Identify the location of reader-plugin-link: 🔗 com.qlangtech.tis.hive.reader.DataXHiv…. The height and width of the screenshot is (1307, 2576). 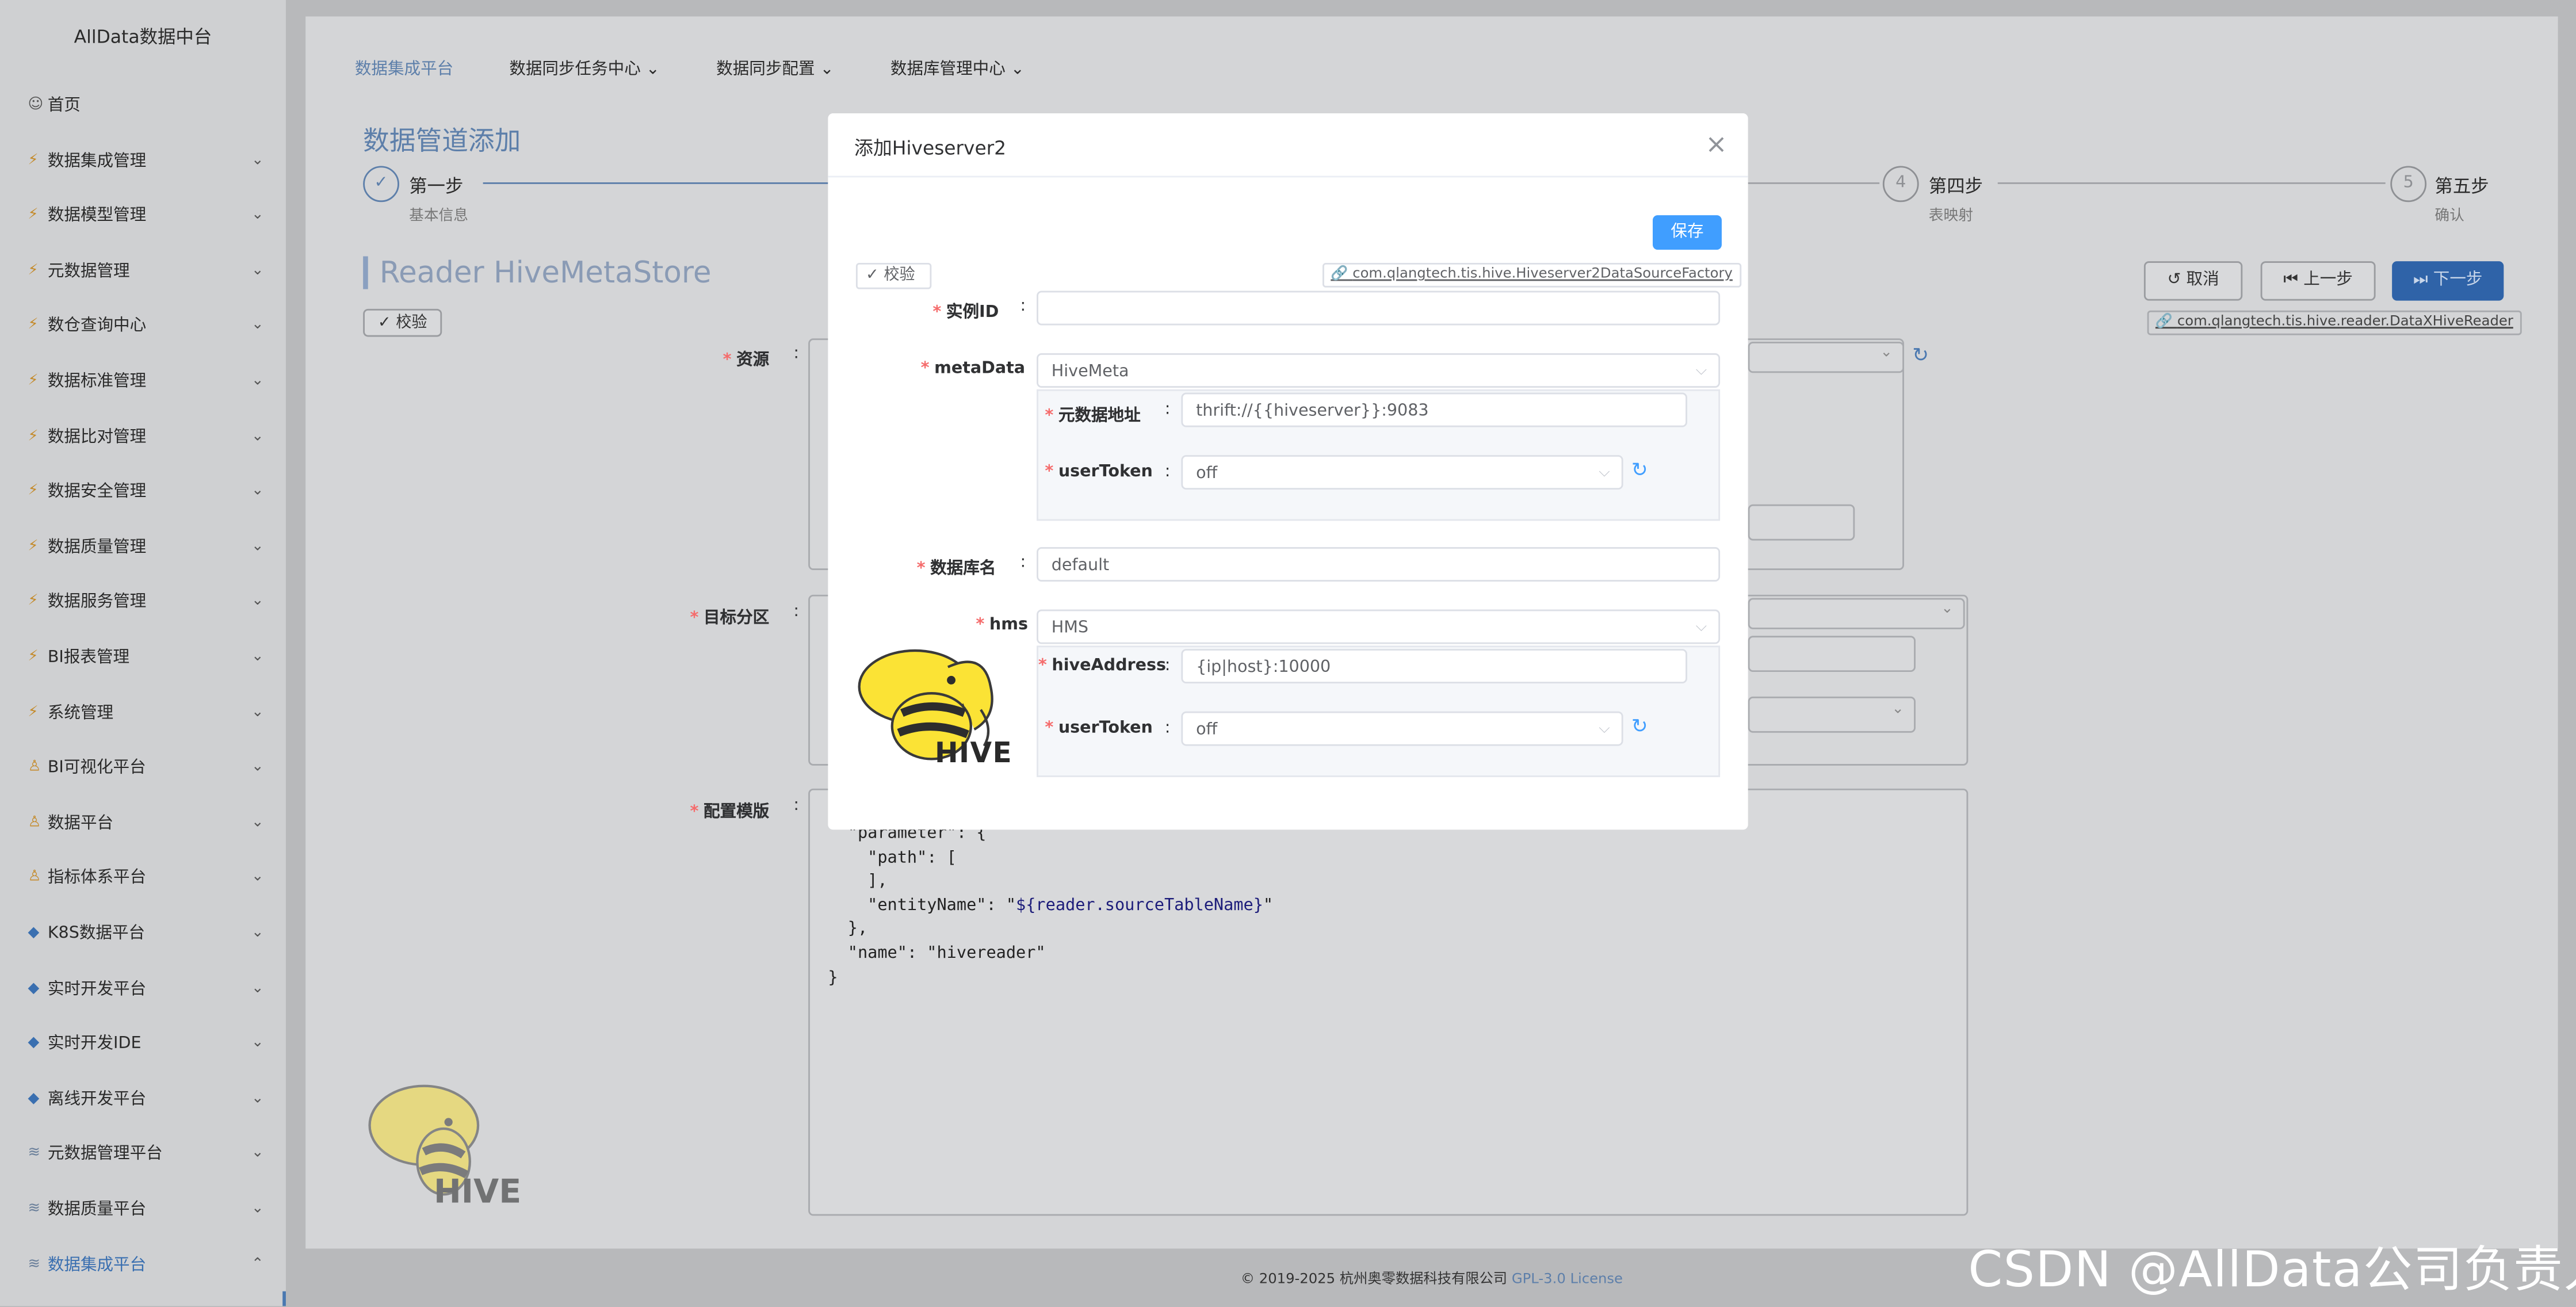
(2334, 323).